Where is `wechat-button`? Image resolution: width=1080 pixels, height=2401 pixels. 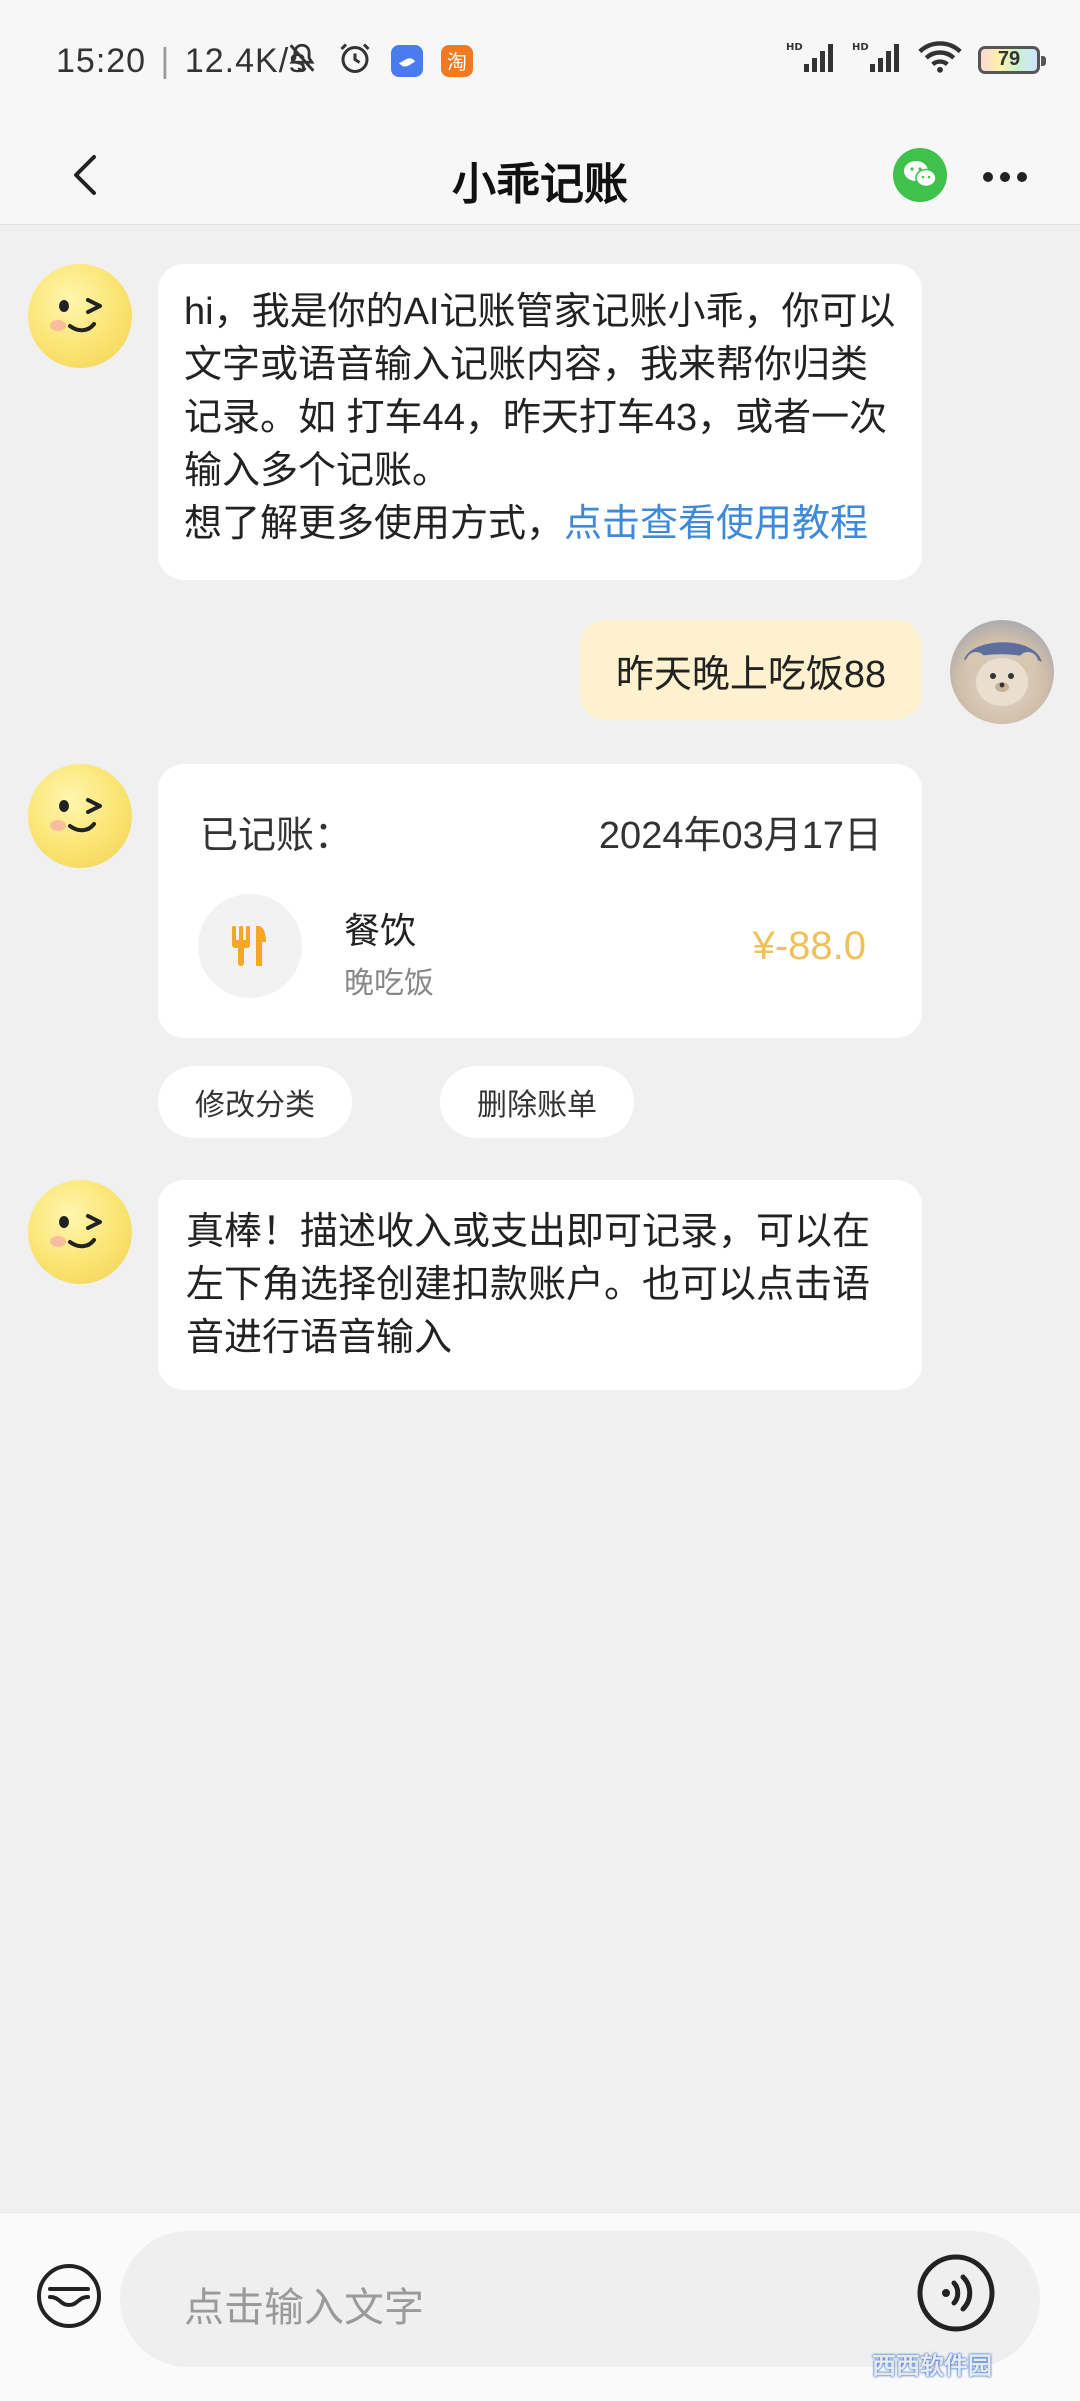 wechat-button is located at coordinates (920, 175).